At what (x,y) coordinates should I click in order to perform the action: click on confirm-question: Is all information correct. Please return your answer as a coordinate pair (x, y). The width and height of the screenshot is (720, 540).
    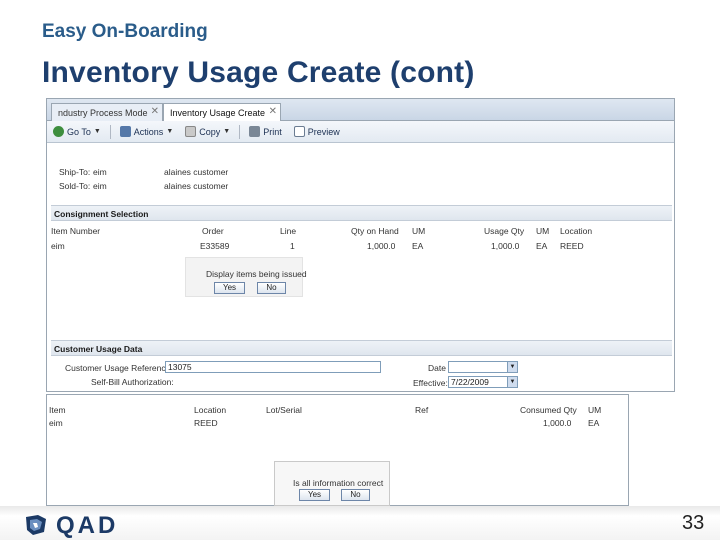
    Looking at the image, I should click on (338, 483).